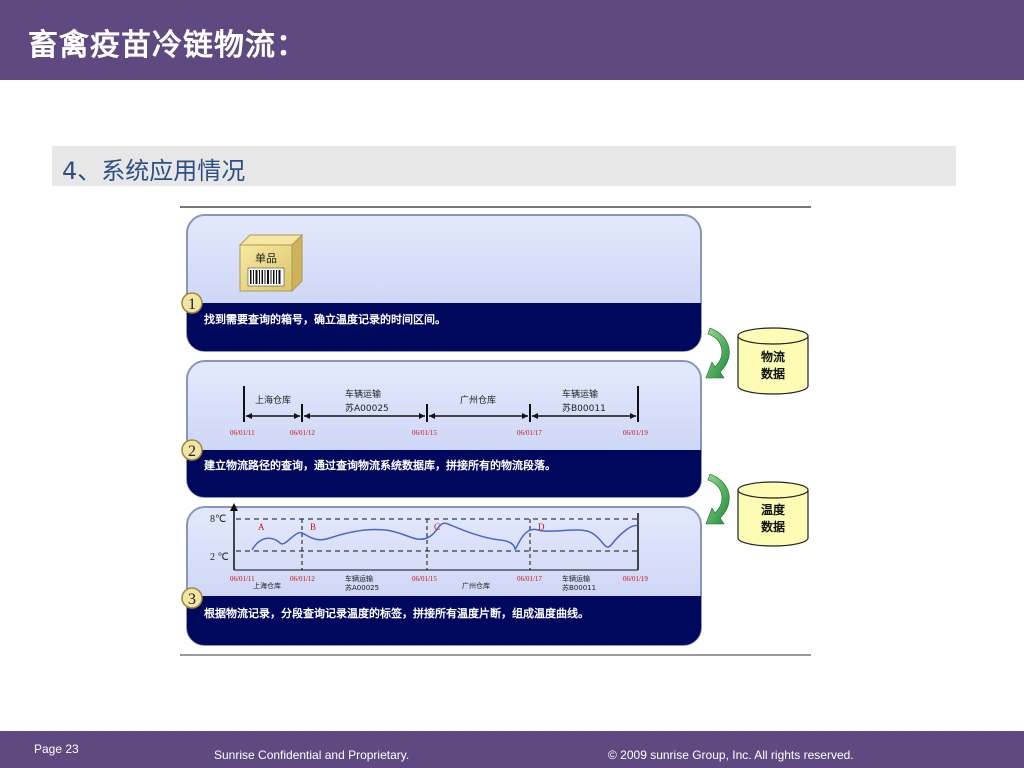 This screenshot has height=768, width=1024. What do you see at coordinates (302, 433) in the screenshot?
I see `p2-date-2: 06/01/12` at bounding box center [302, 433].